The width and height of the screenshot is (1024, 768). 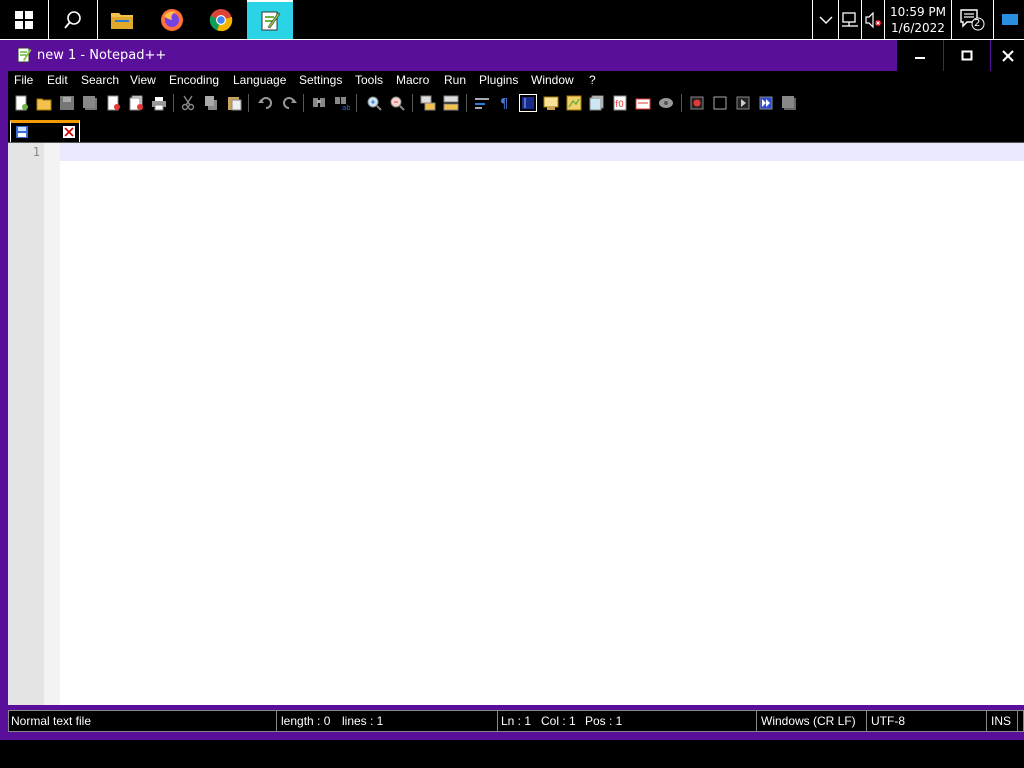 What do you see at coordinates (516, 103) in the screenshot?
I see `toolbar: ab ¶ f0` at bounding box center [516, 103].